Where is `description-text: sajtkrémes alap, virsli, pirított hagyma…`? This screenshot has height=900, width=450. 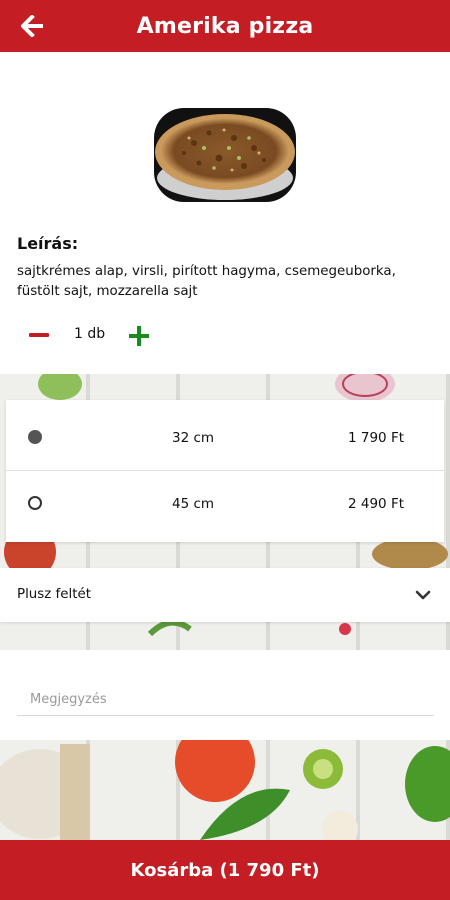 description-text: sajtkrémes alap, virsli, pirított hagyma… is located at coordinates (206, 281).